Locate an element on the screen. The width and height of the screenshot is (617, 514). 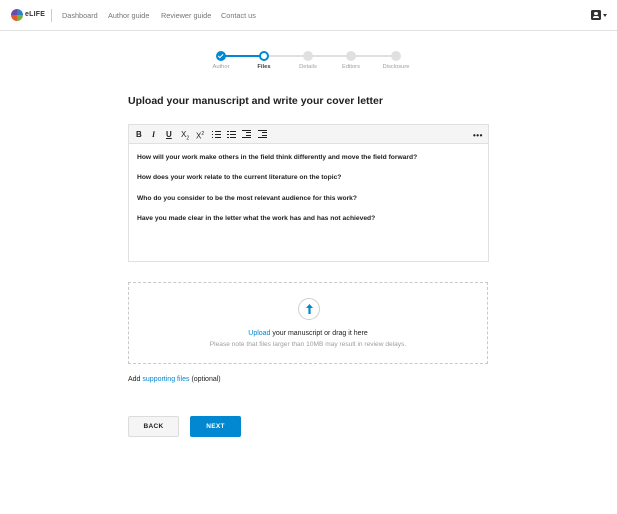
supporting-prefix: Add is located at coordinates (135, 379).